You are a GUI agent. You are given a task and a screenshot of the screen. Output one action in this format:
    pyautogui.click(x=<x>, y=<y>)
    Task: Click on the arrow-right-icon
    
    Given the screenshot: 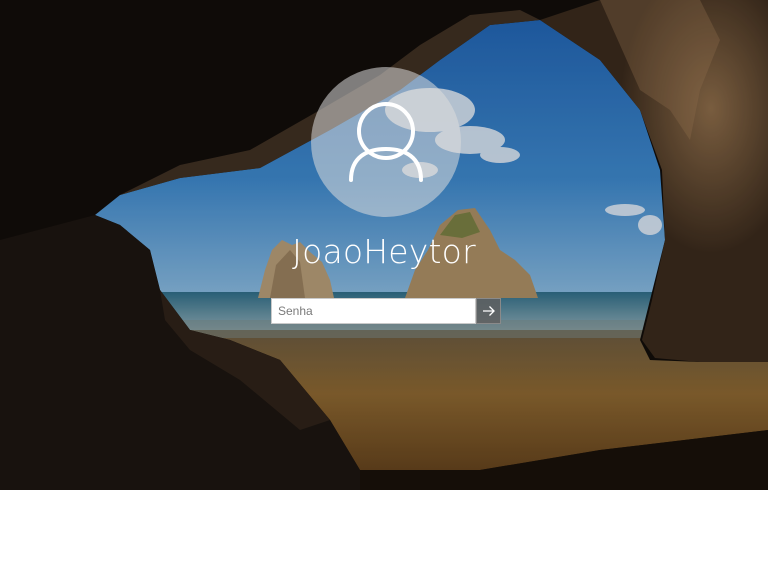 What is the action you would take?
    pyautogui.click(x=488, y=311)
    